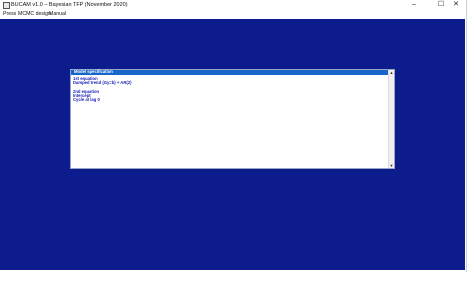  What do you see at coordinates (6, 5) in the screenshot?
I see `app-icon` at bounding box center [6, 5].